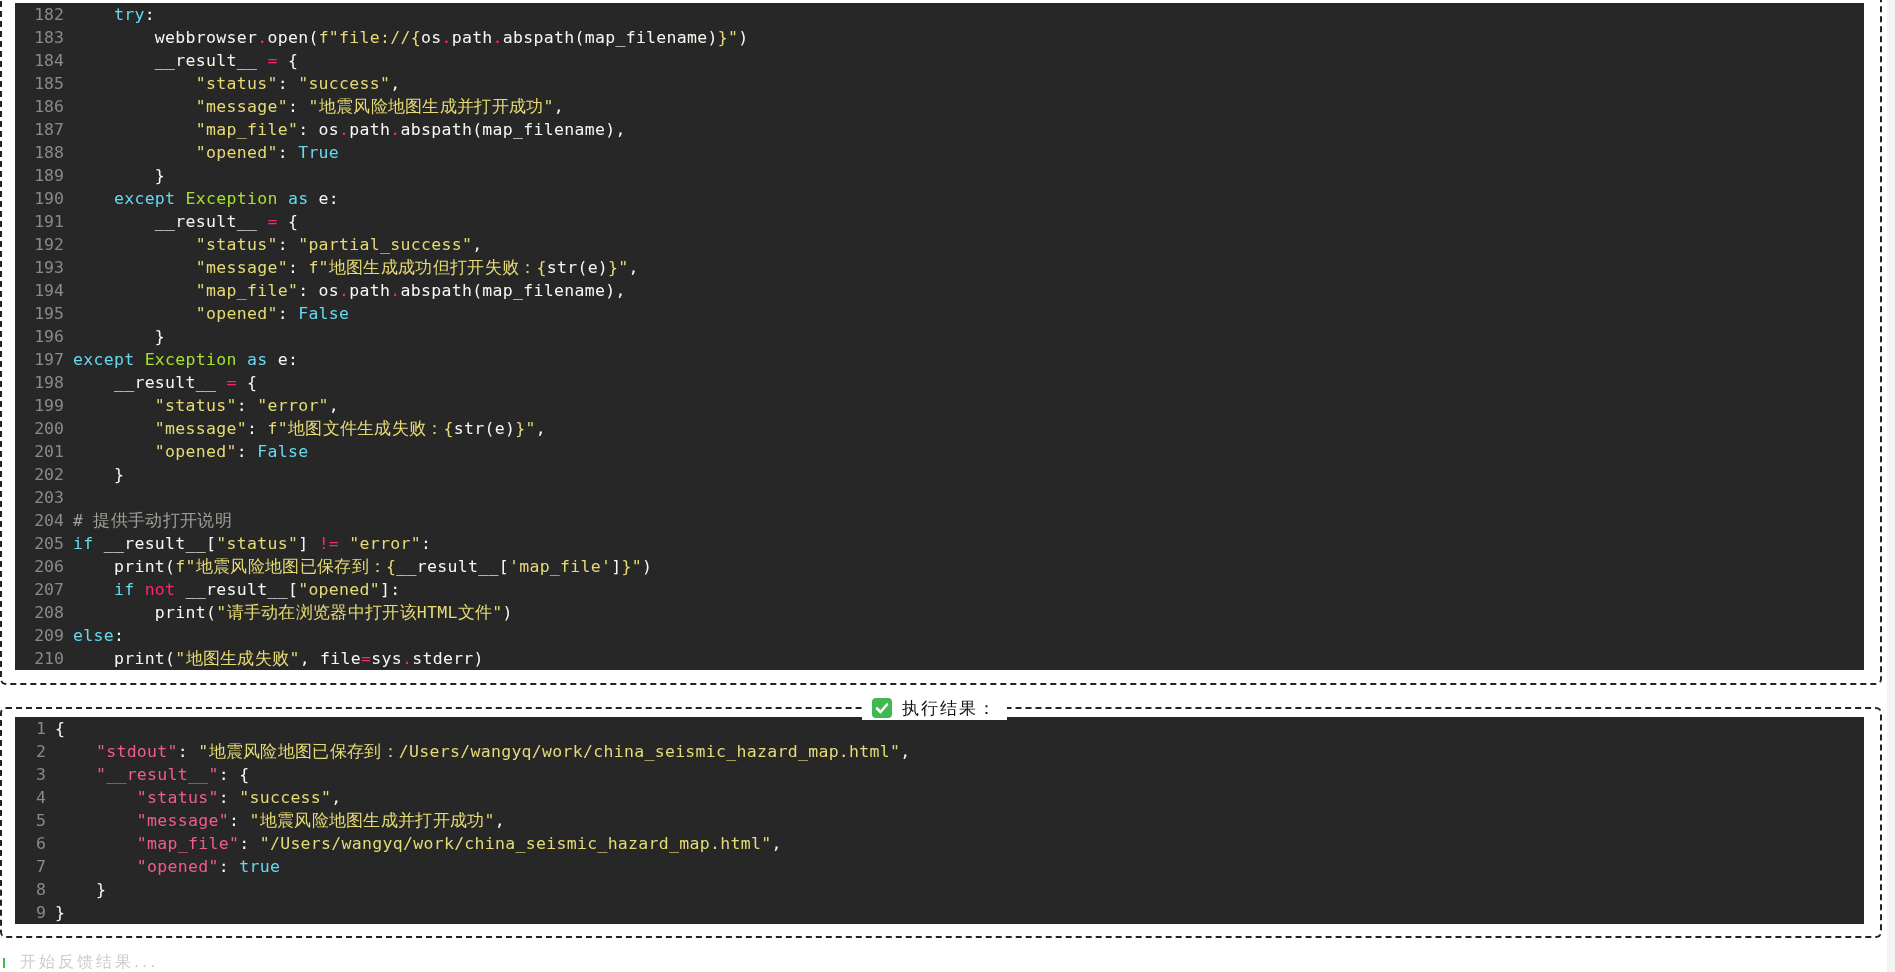  What do you see at coordinates (133, 14) in the screenshot?
I see `code-line: try:` at bounding box center [133, 14].